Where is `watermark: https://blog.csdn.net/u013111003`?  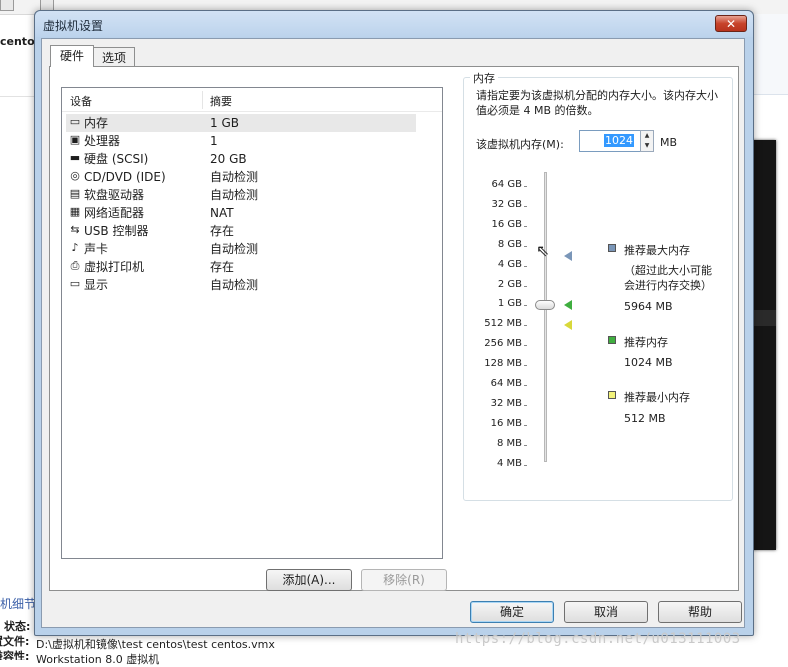 watermark: https://blog.csdn.net/u013111003 is located at coordinates (598, 639).